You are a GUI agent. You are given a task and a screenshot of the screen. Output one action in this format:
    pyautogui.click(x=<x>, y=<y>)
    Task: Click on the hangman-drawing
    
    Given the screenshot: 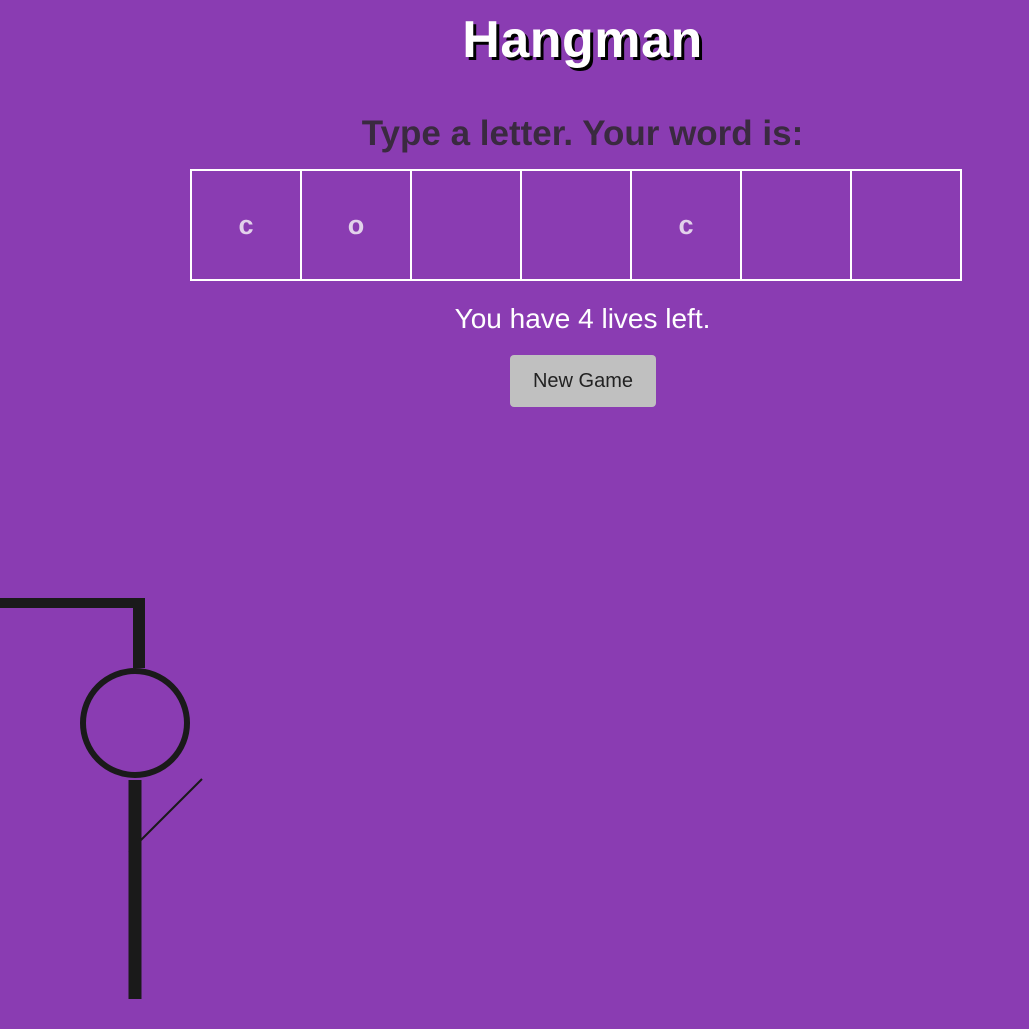 What is the action you would take?
    pyautogui.click(x=101, y=798)
    